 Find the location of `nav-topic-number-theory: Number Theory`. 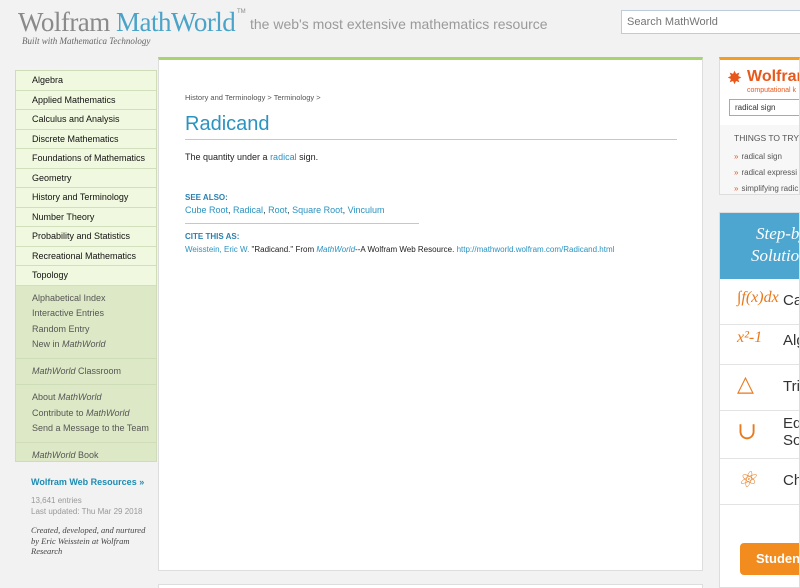

nav-topic-number-theory: Number Theory is located at coordinates (86, 217).